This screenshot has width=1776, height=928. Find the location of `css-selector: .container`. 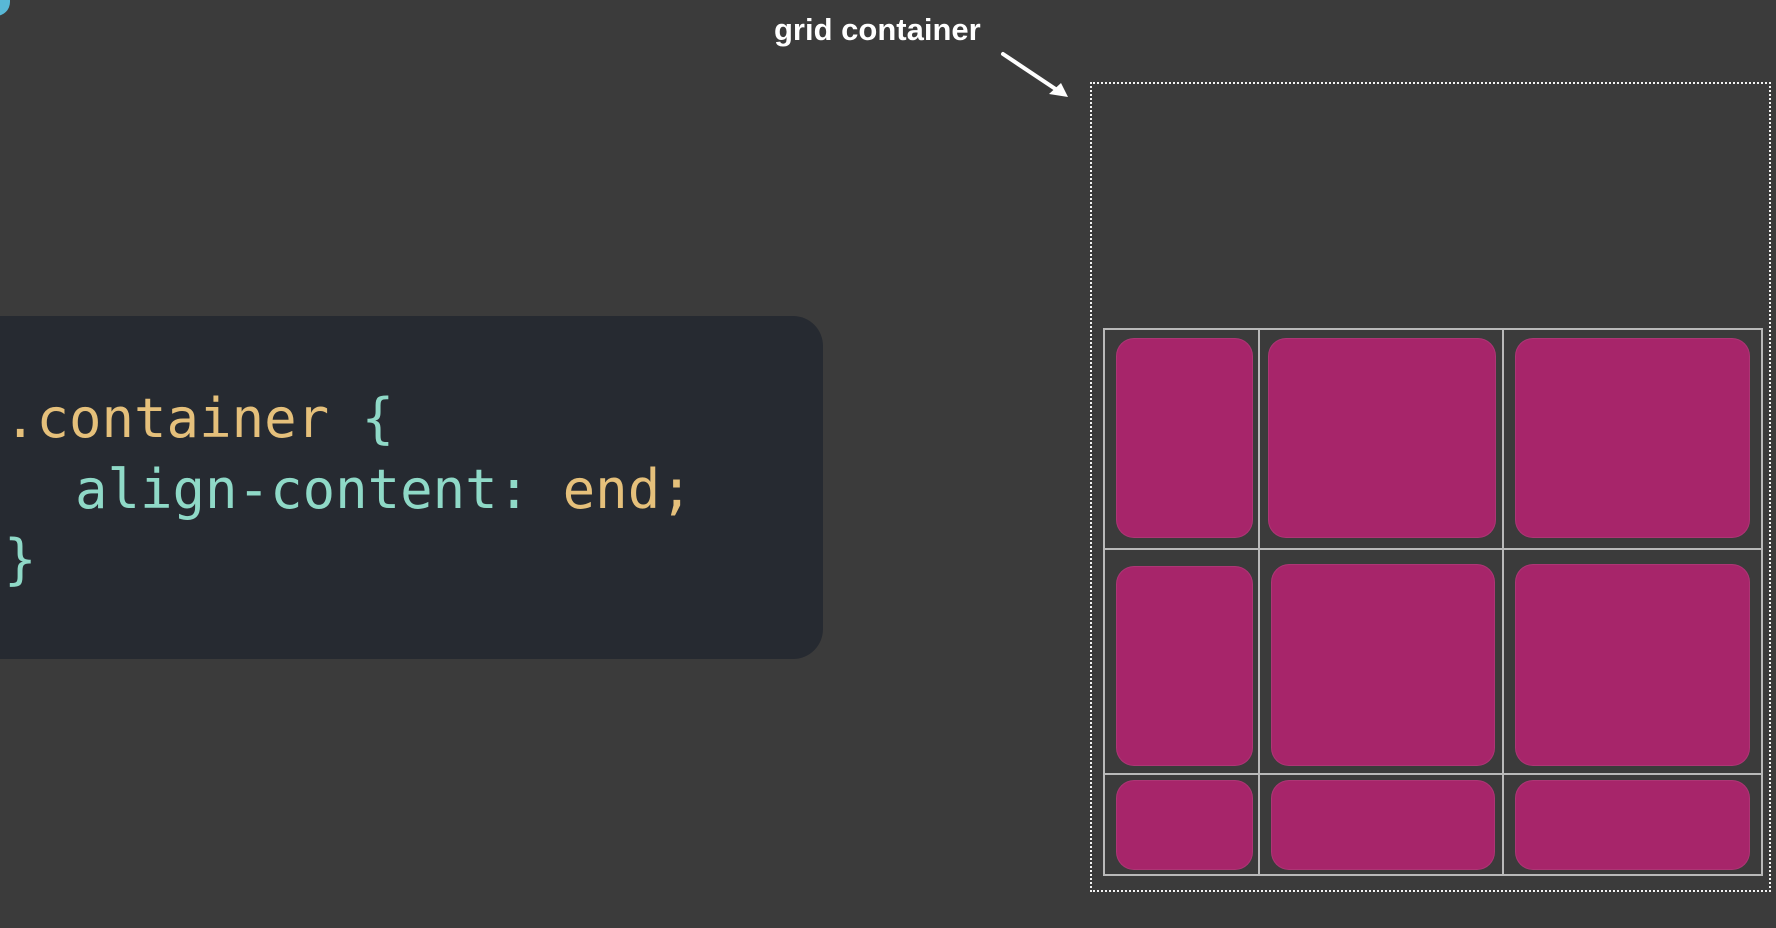

css-selector: .container is located at coordinates (167, 418).